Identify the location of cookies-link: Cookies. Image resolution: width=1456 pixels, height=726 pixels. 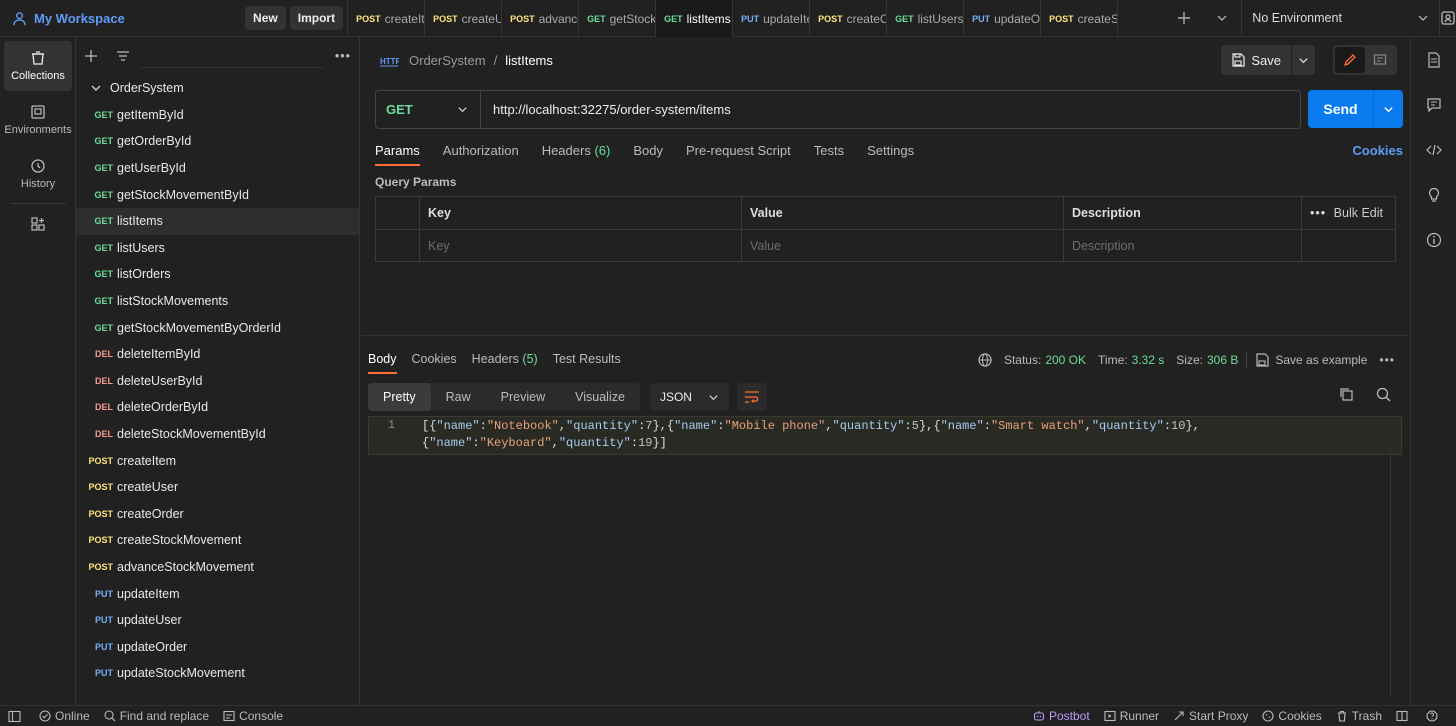
(1377, 150).